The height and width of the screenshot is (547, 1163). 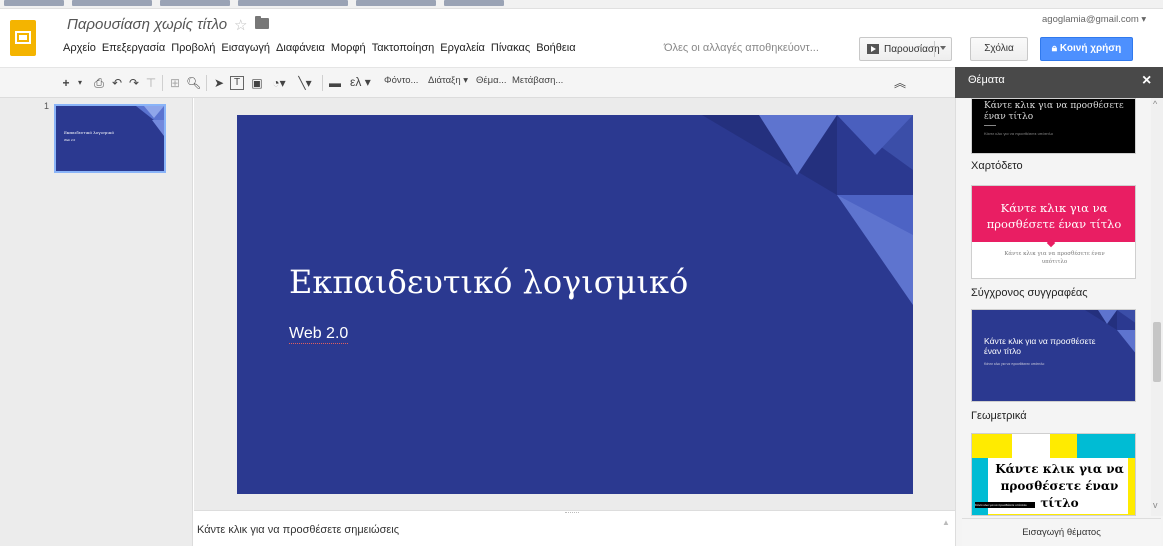 What do you see at coordinates (488, 282) in the screenshot?
I see `slide-title: Εκπαιδευτικό λογισμικό` at bounding box center [488, 282].